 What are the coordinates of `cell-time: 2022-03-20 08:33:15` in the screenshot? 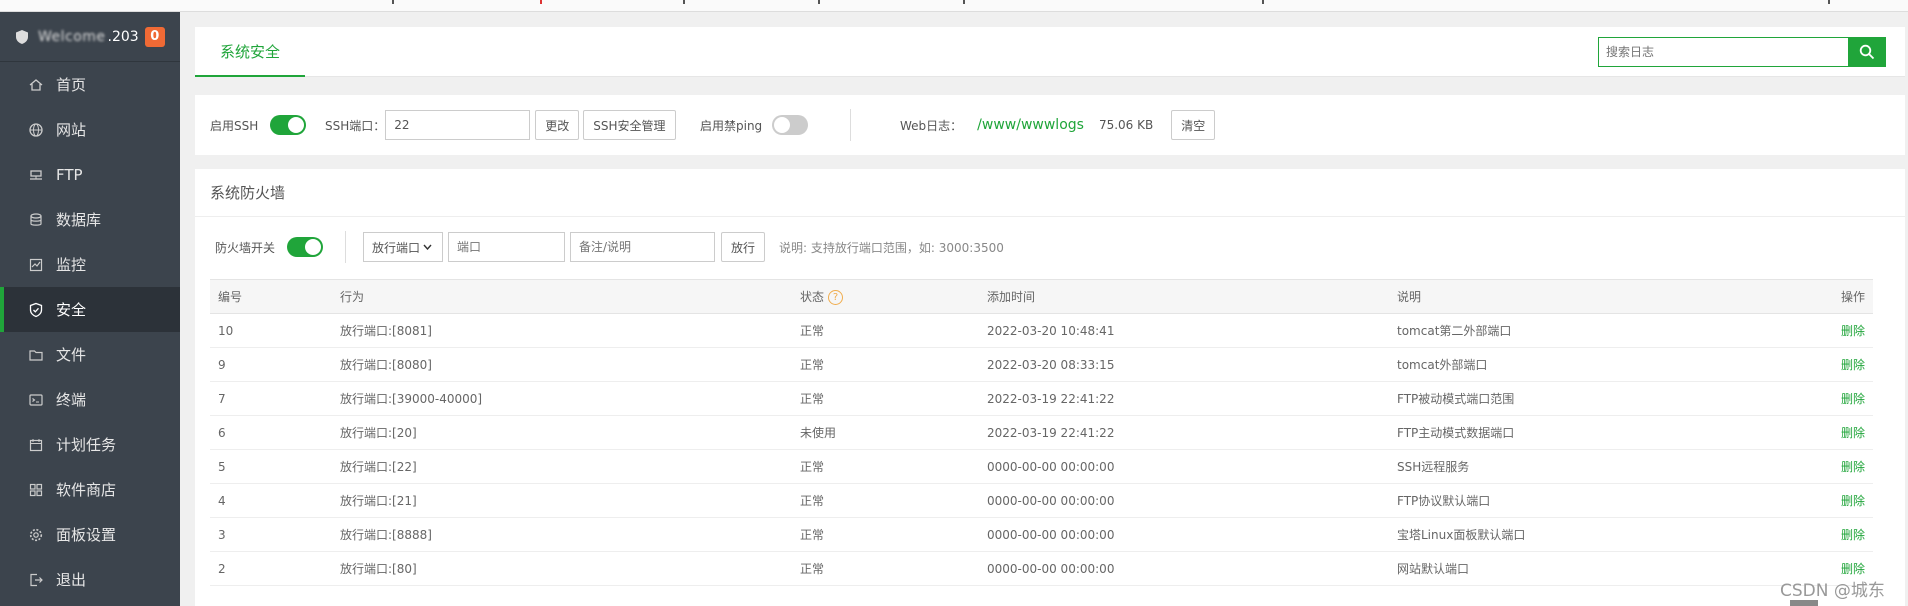 It's located at (1184, 364).